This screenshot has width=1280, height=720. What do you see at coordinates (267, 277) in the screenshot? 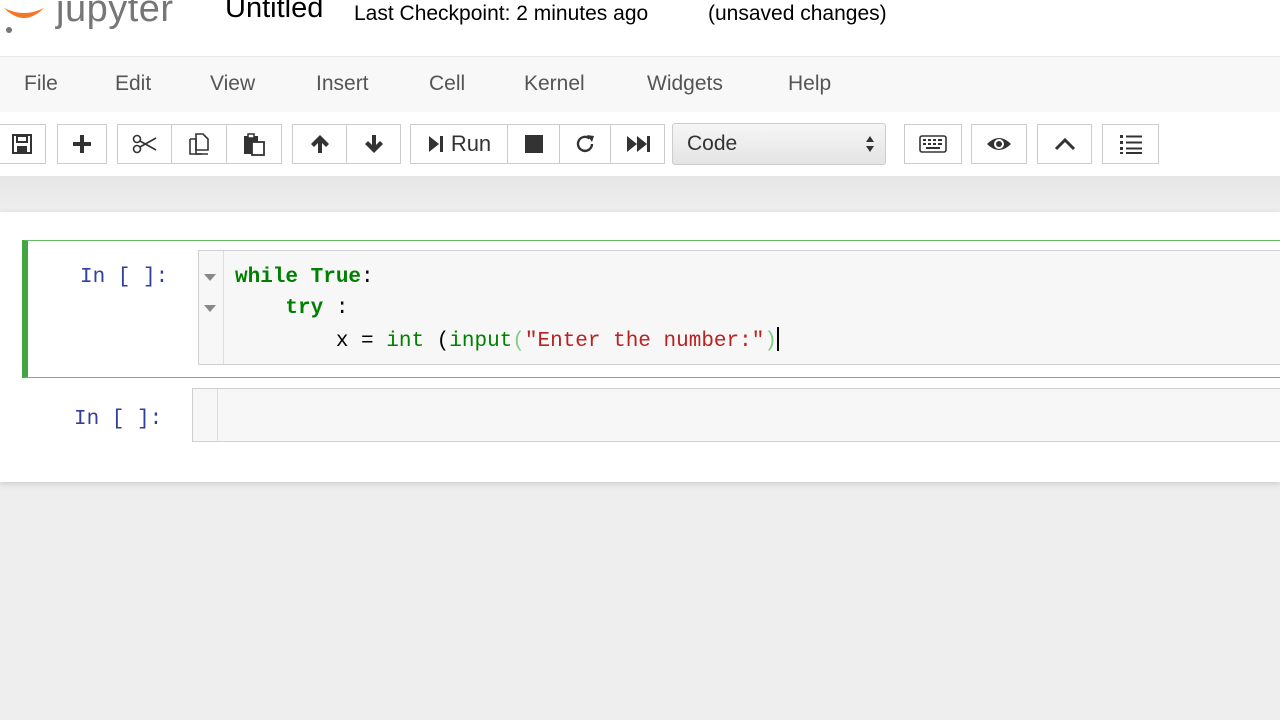
I see `code-token: while` at bounding box center [267, 277].